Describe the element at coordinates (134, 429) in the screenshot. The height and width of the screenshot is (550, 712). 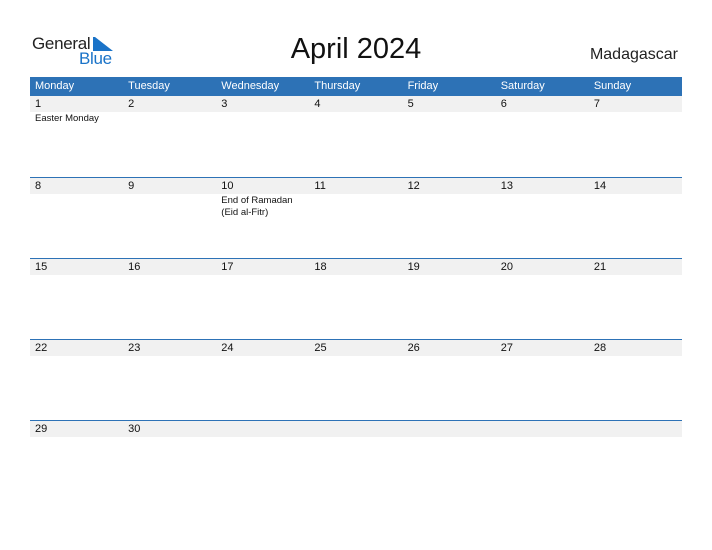
I see `day-number: 30` at that location.